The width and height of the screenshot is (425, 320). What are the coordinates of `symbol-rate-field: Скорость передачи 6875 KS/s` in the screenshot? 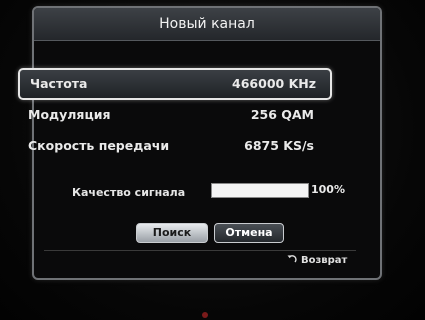 It's located at (173, 146).